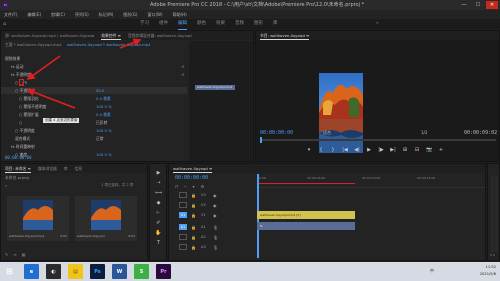 The width and height of the screenshot is (500, 281). I want to click on taskbar-app-browser: e, so click(31, 271).